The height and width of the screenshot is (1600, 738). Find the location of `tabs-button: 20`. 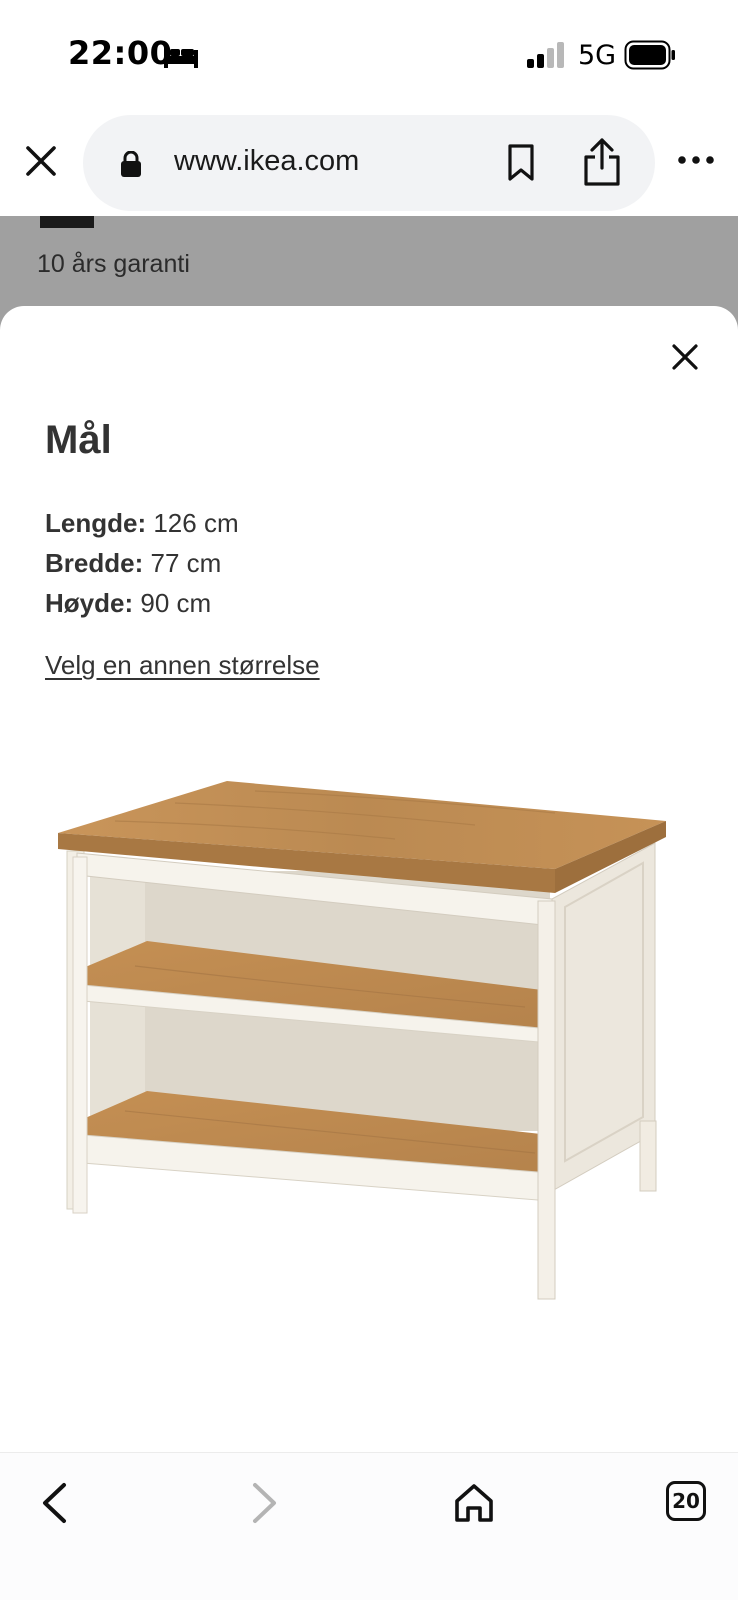

tabs-button: 20 is located at coordinates (688, 1503).